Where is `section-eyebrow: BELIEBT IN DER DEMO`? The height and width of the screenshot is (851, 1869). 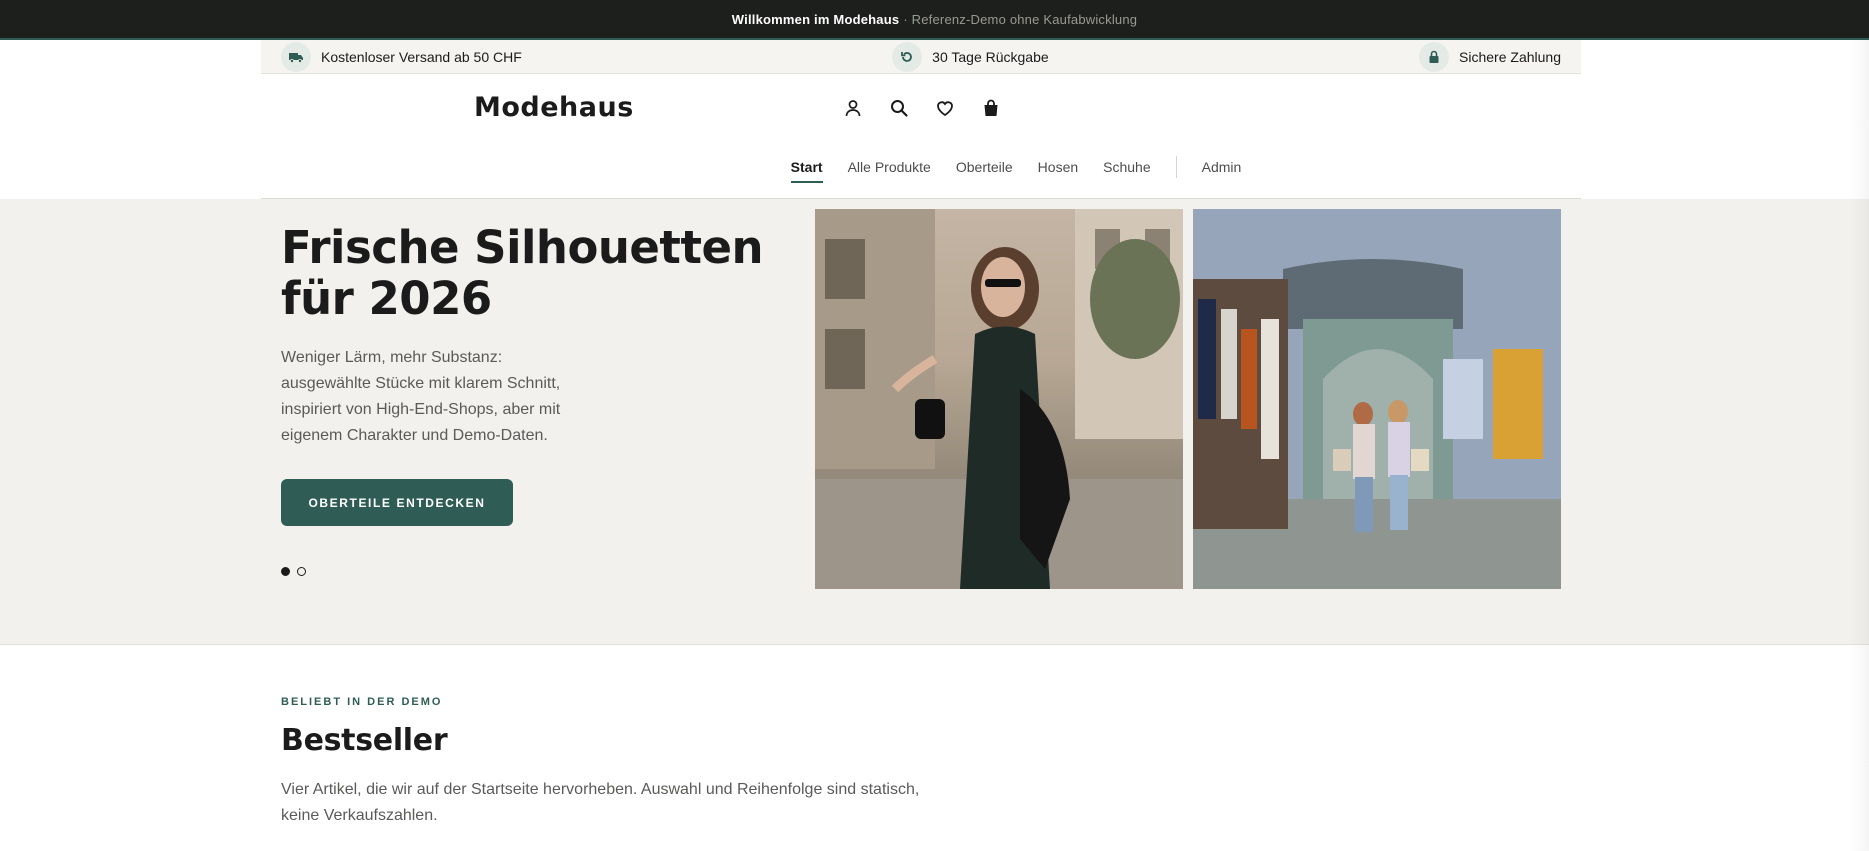 section-eyebrow: BELIEBT IN DER DEMO is located at coordinates (362, 702).